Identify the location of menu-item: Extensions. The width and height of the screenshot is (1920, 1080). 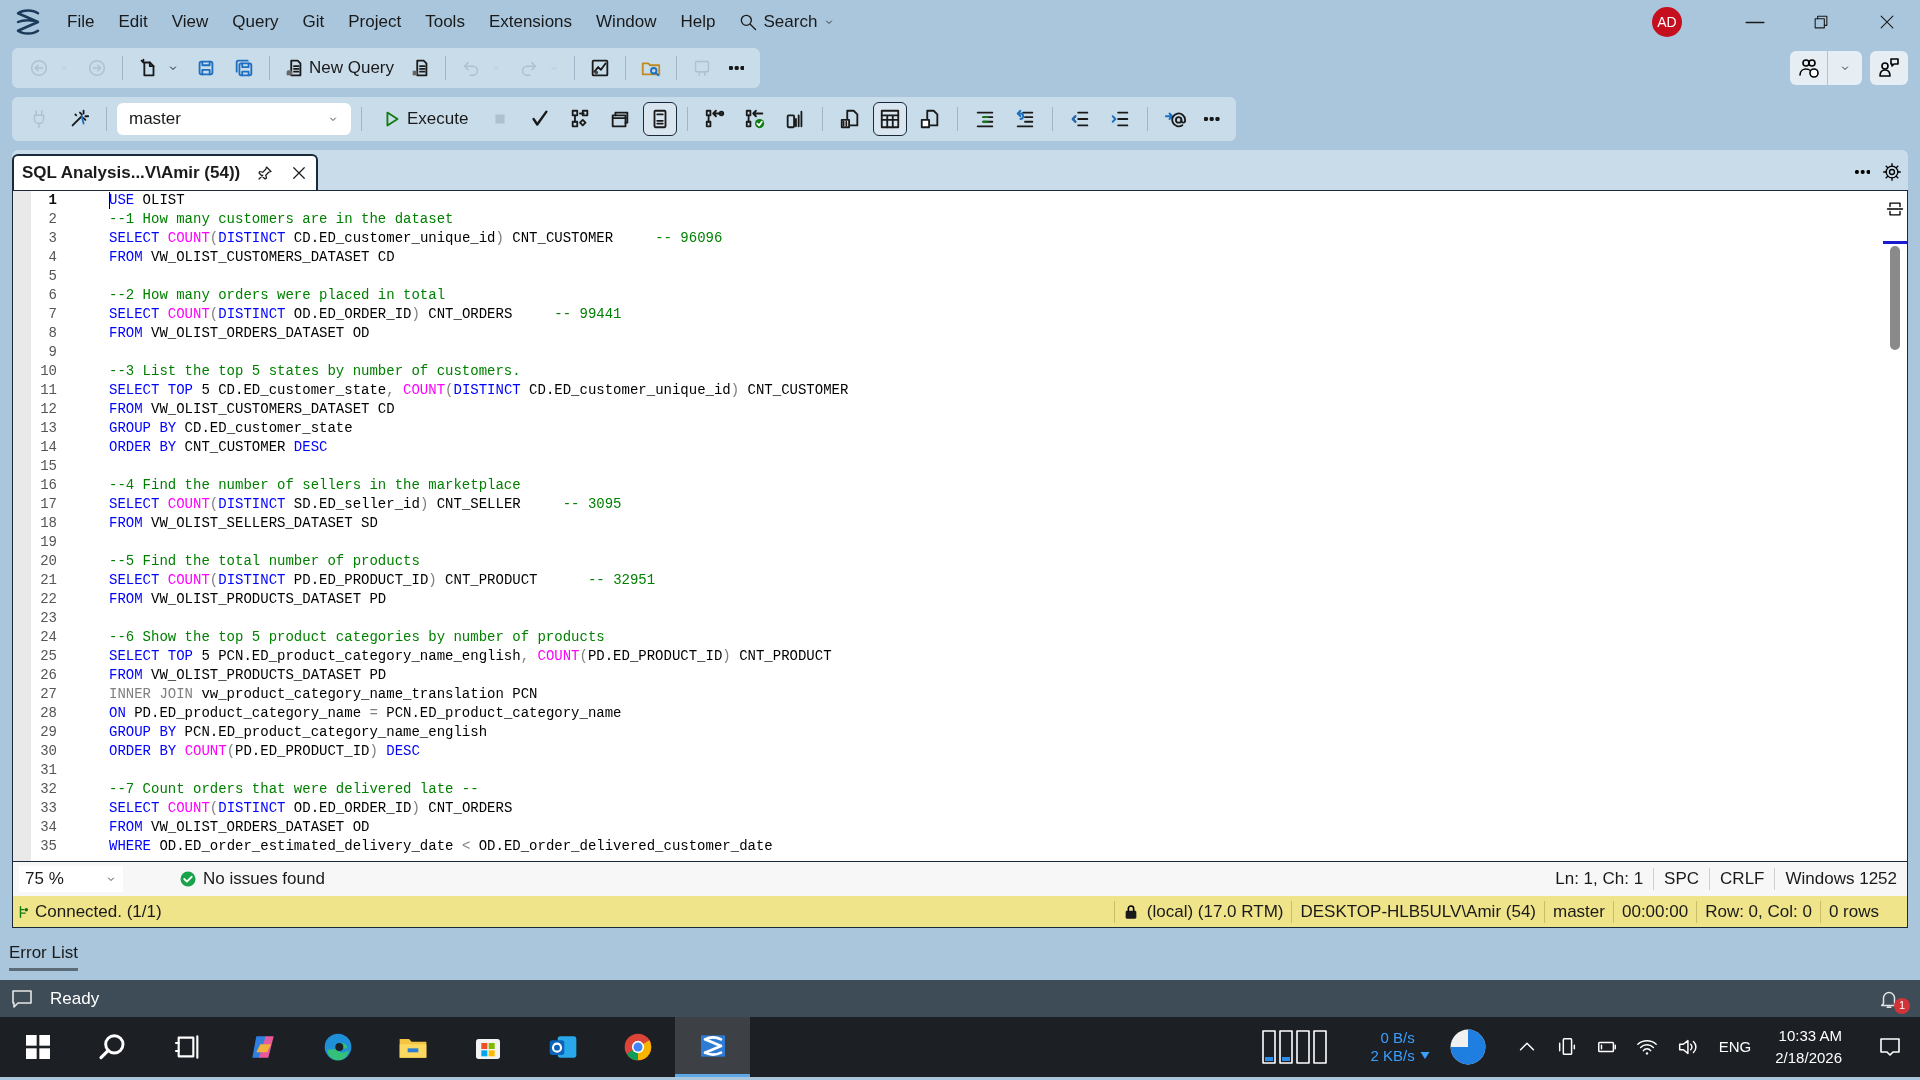
(530, 22).